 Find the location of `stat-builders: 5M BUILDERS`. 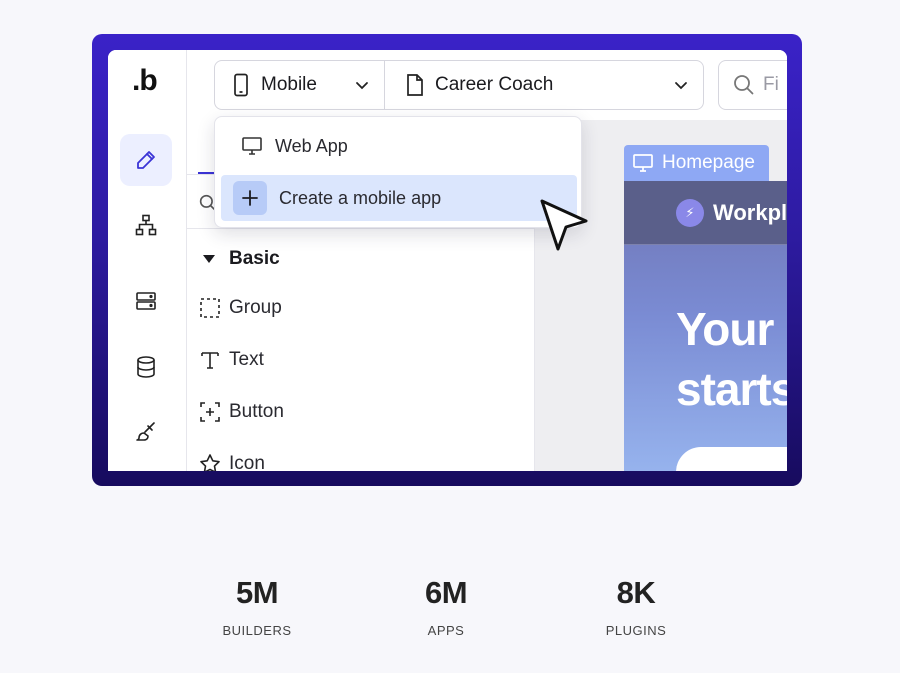

stat-builders: 5M BUILDERS is located at coordinates (257, 606).